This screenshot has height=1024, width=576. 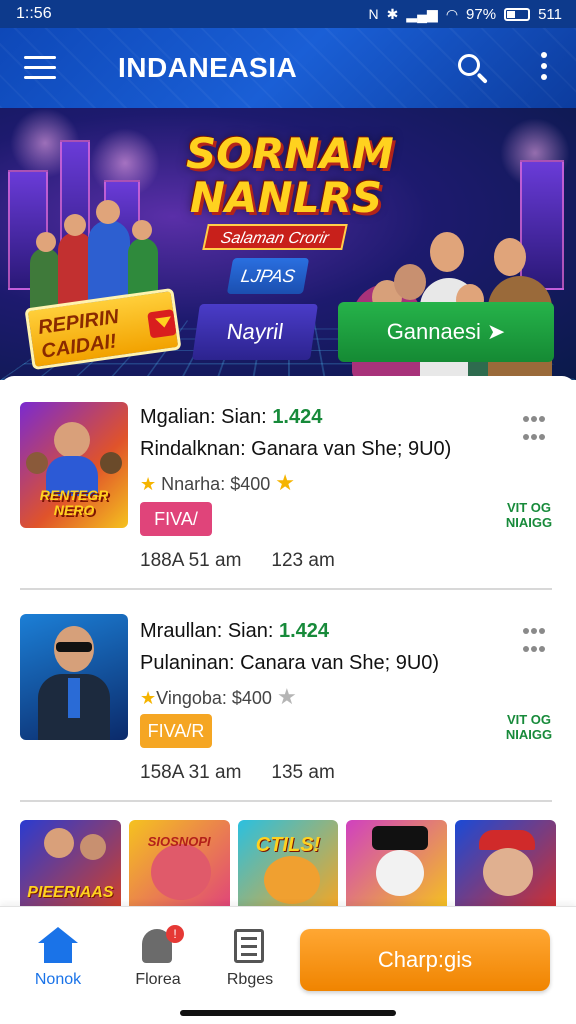 I want to click on card-rating: ★Vingoba: $400 ★, so click(x=218, y=696).